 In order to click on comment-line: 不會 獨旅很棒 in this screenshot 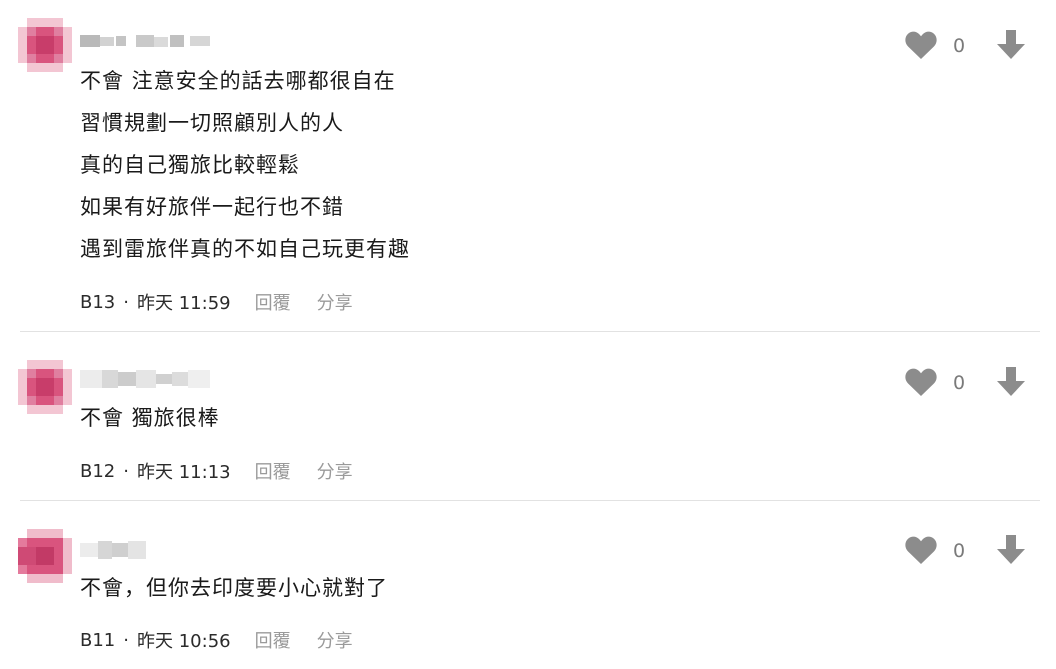, I will do `click(150, 418)`.